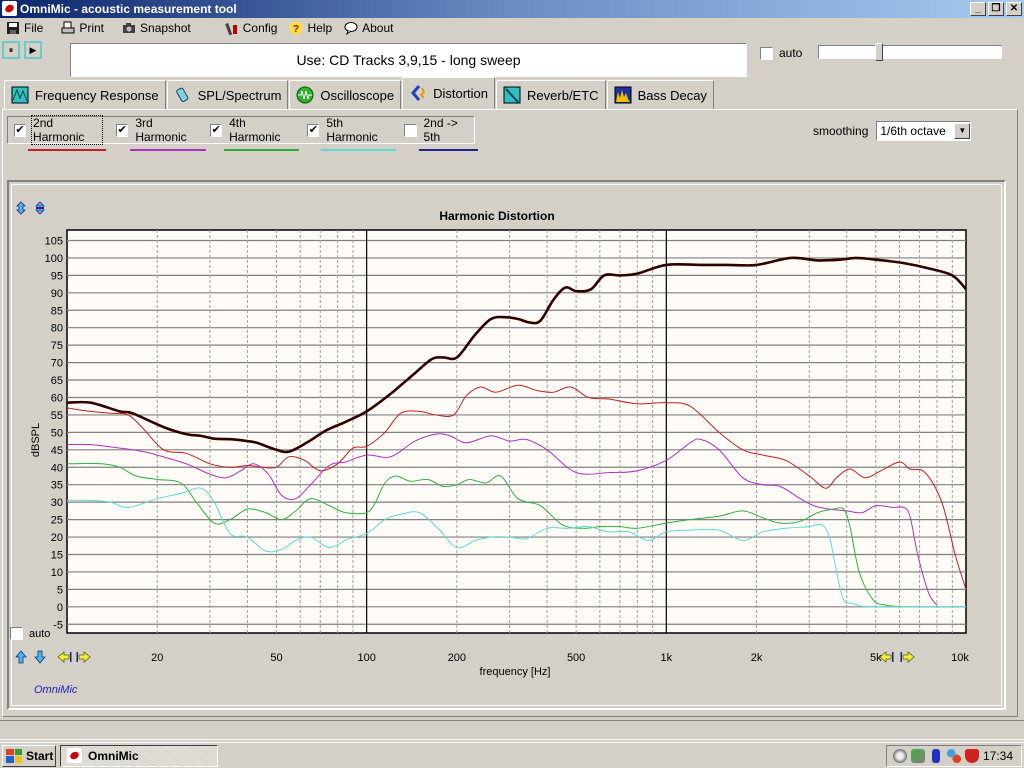  I want to click on y-tick-label: 15, so click(57, 555).